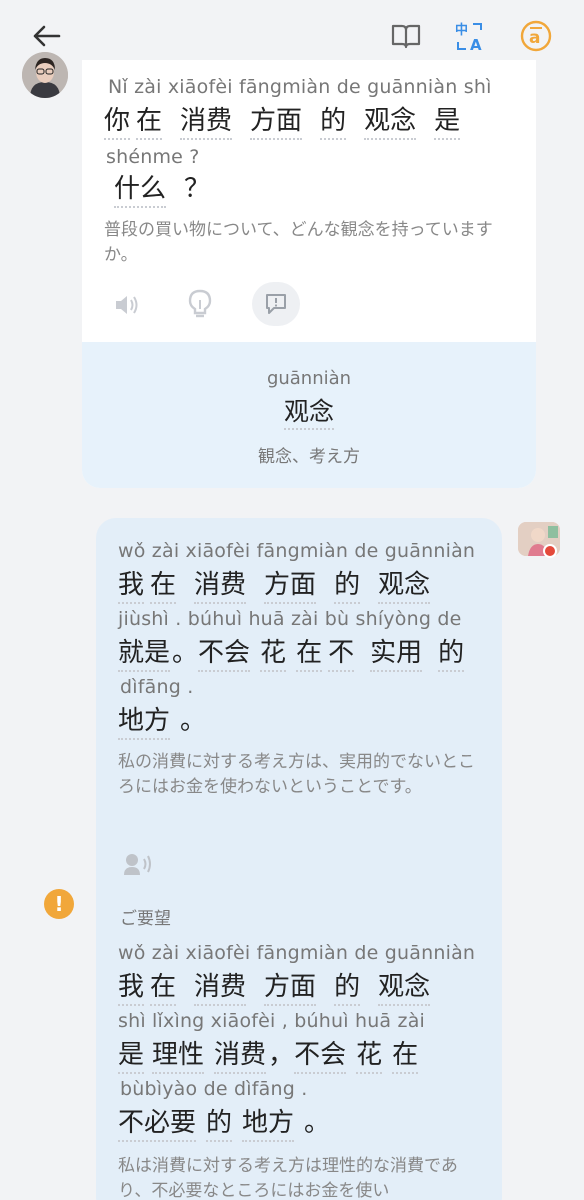  Describe the element at coordinates (276, 304) in the screenshot. I see `explain-icon` at that location.